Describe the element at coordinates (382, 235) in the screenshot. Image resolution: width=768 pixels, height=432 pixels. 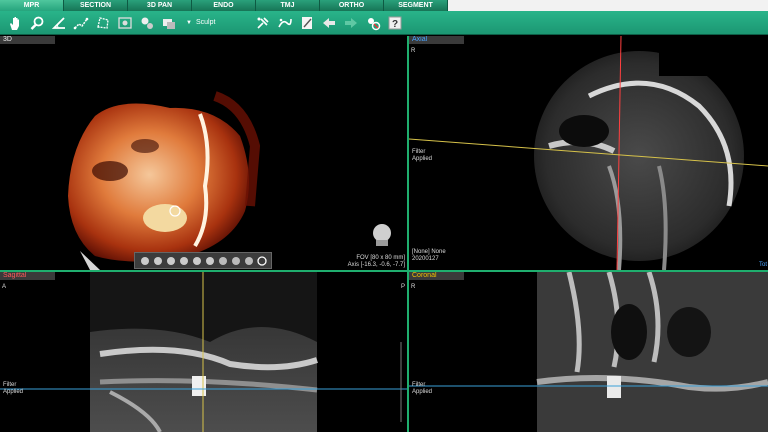
I see `head-orientation-icon` at that location.